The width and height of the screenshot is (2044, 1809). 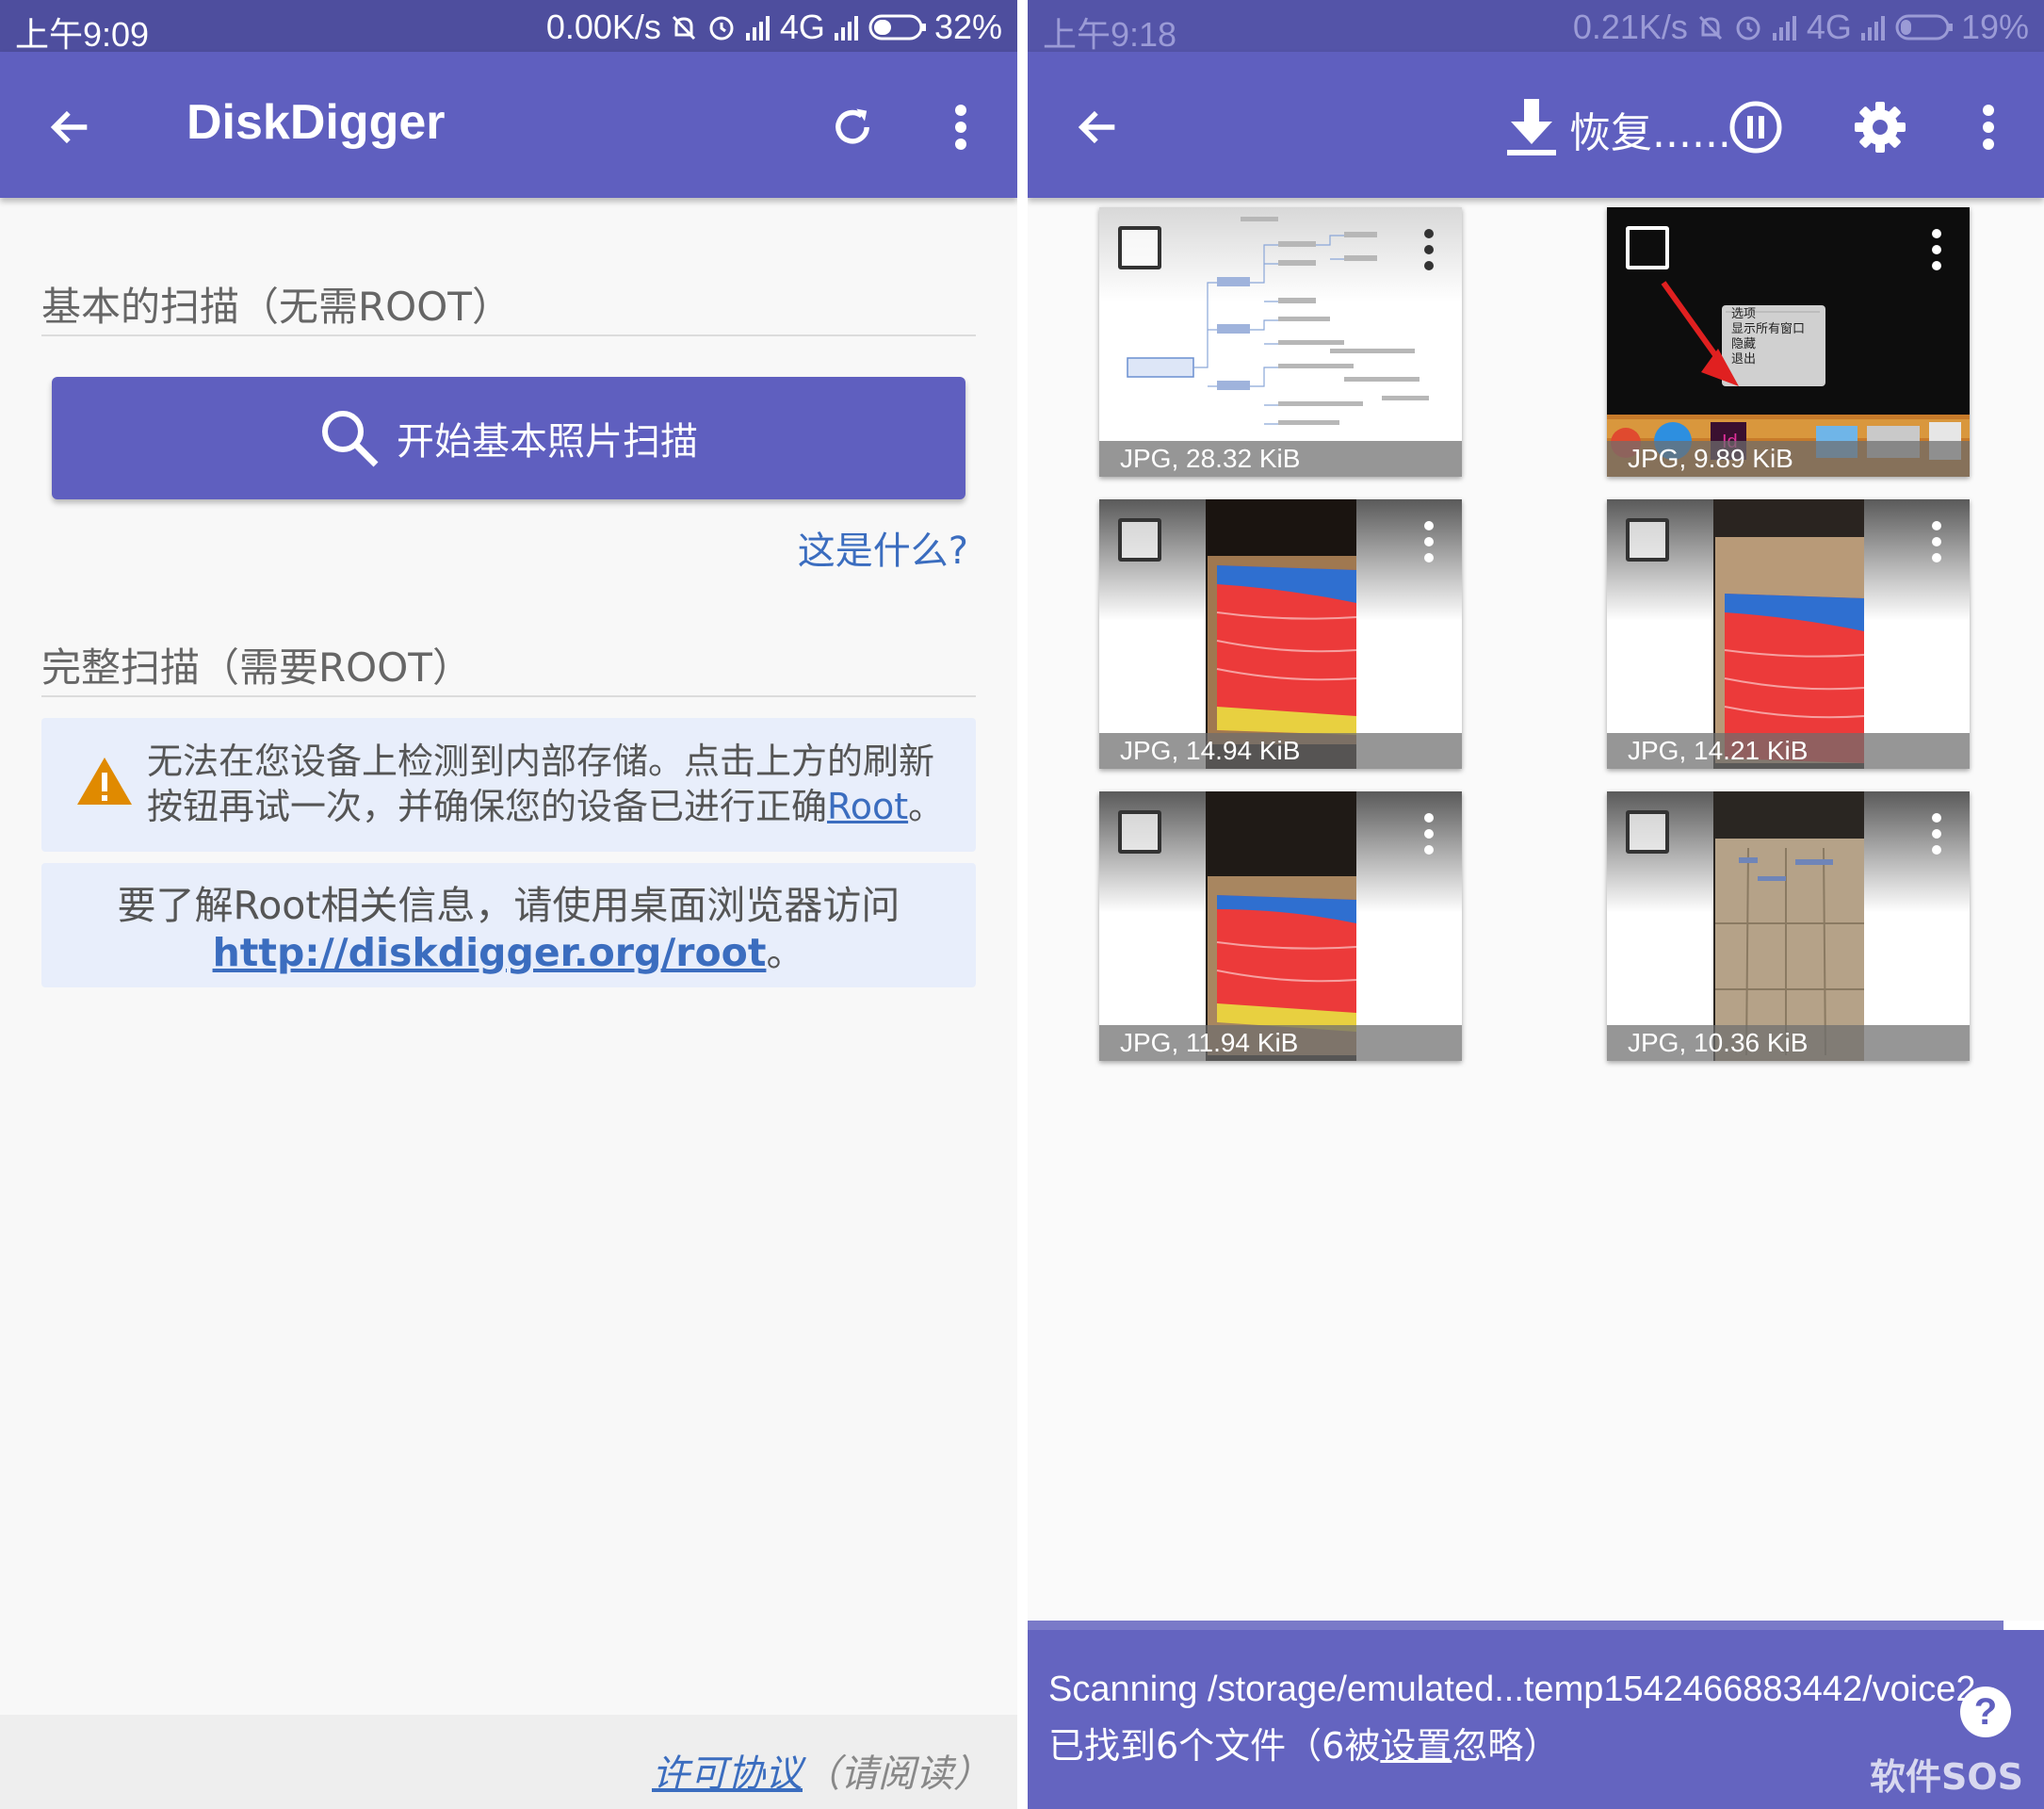 I want to click on screen-gap, so click(x=1022, y=904).